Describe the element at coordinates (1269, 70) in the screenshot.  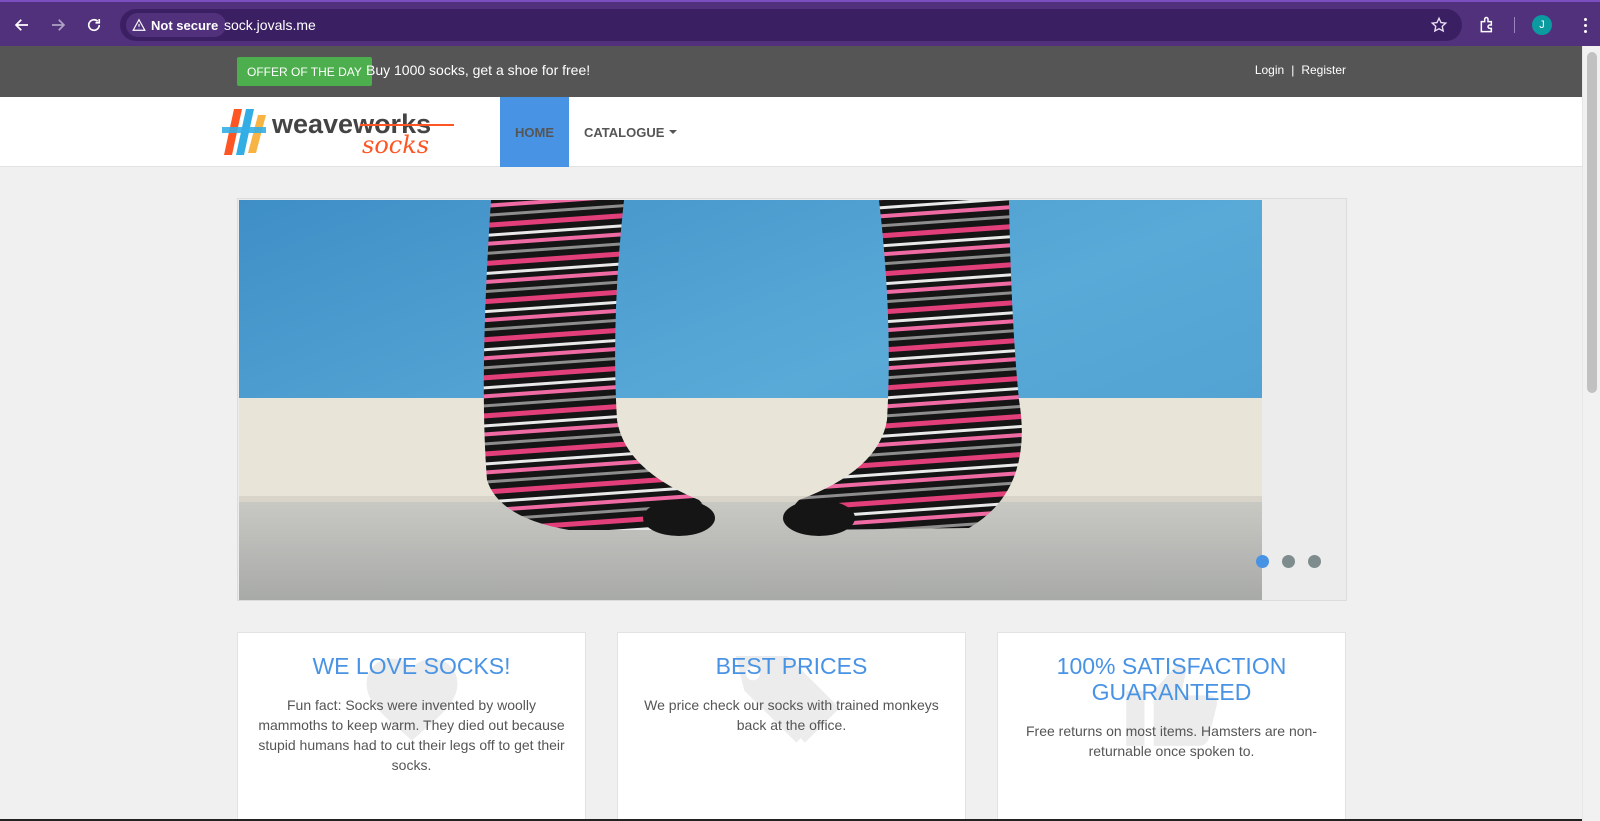
I see `login-link: Login` at that location.